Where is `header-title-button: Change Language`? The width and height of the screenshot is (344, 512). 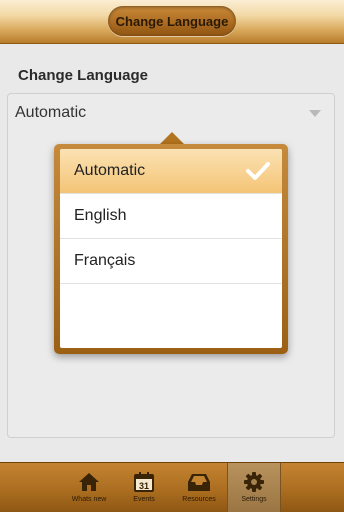 header-title-button: Change Language is located at coordinates (172, 21).